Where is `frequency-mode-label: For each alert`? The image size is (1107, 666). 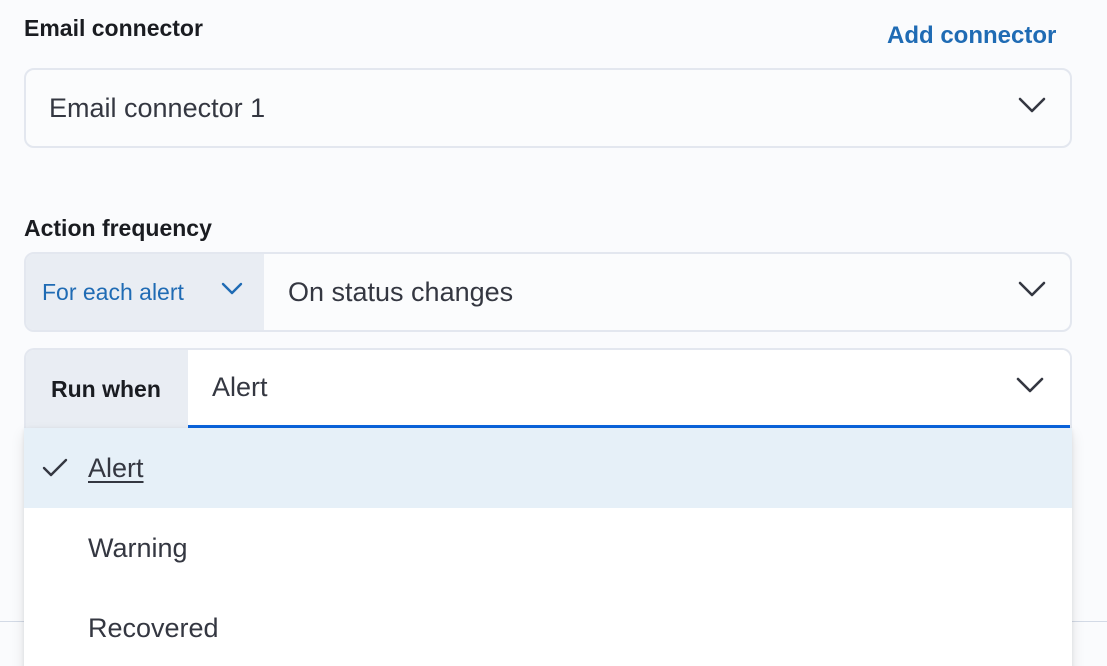 frequency-mode-label: For each alert is located at coordinates (113, 291).